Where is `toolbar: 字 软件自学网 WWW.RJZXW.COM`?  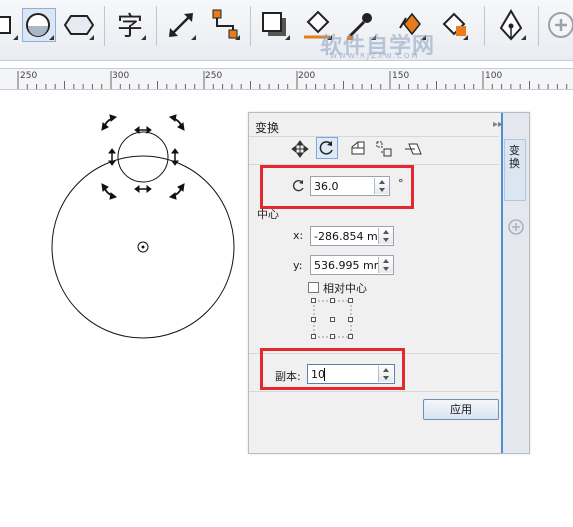 toolbar: 字 软件自学网 WWW.RJZXW.COM is located at coordinates (286, 30).